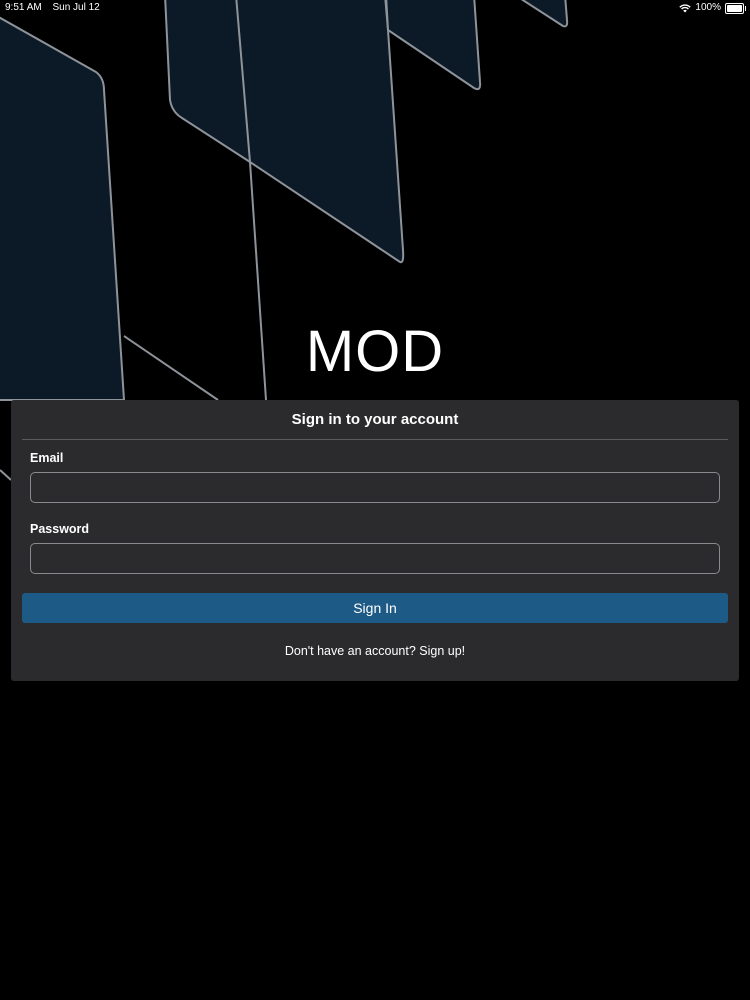  What do you see at coordinates (375, 420) in the screenshot?
I see `sign-in-title: Sign in to your account` at bounding box center [375, 420].